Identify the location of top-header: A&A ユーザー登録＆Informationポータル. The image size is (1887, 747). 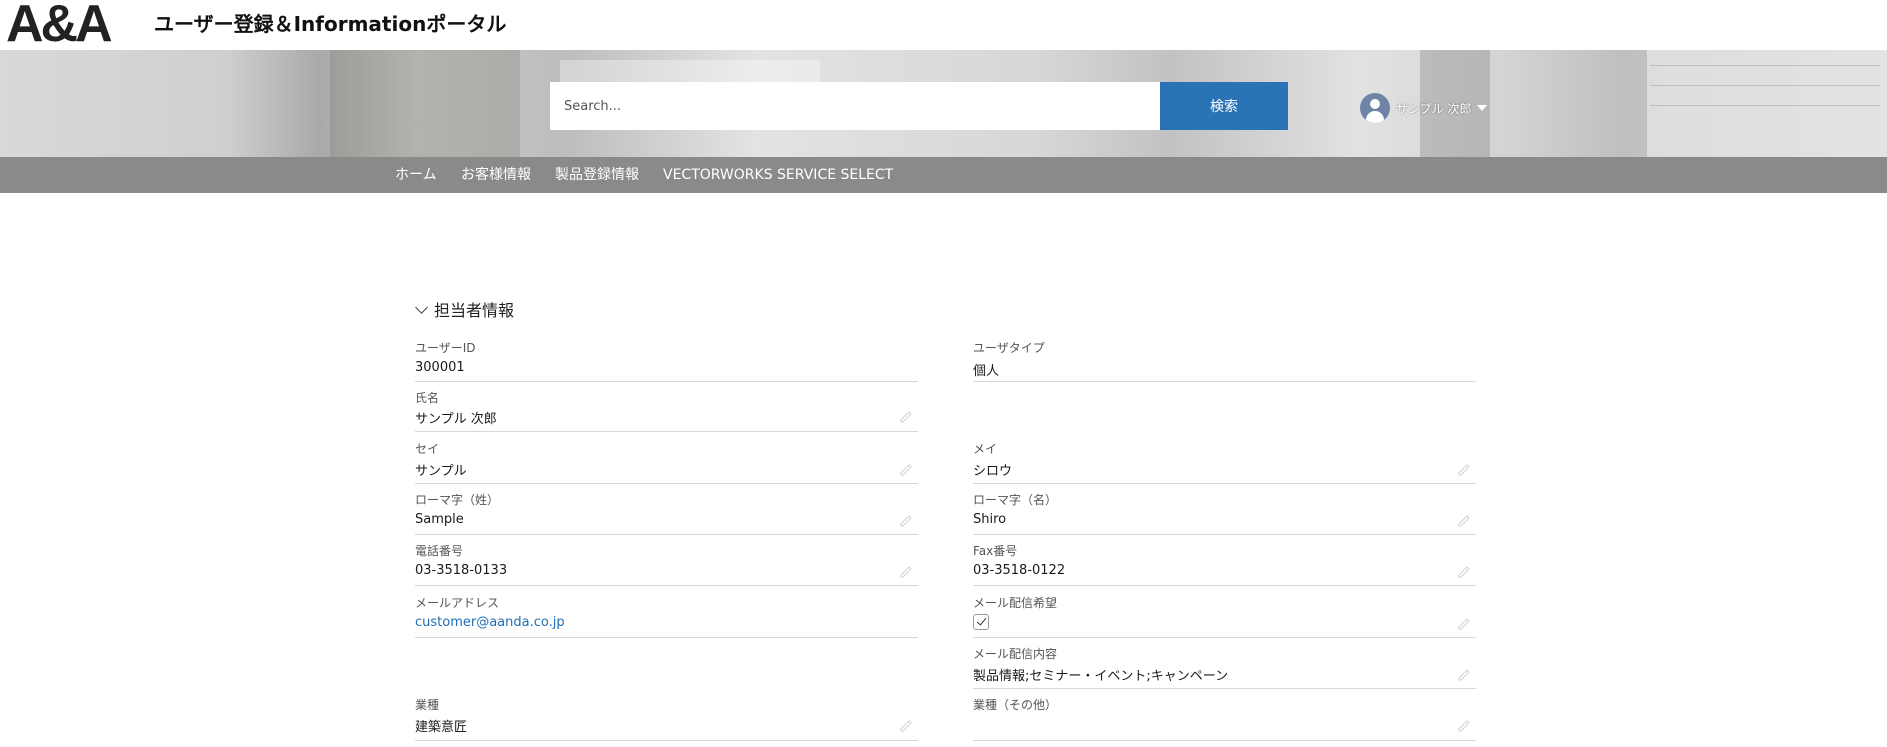
(943, 25).